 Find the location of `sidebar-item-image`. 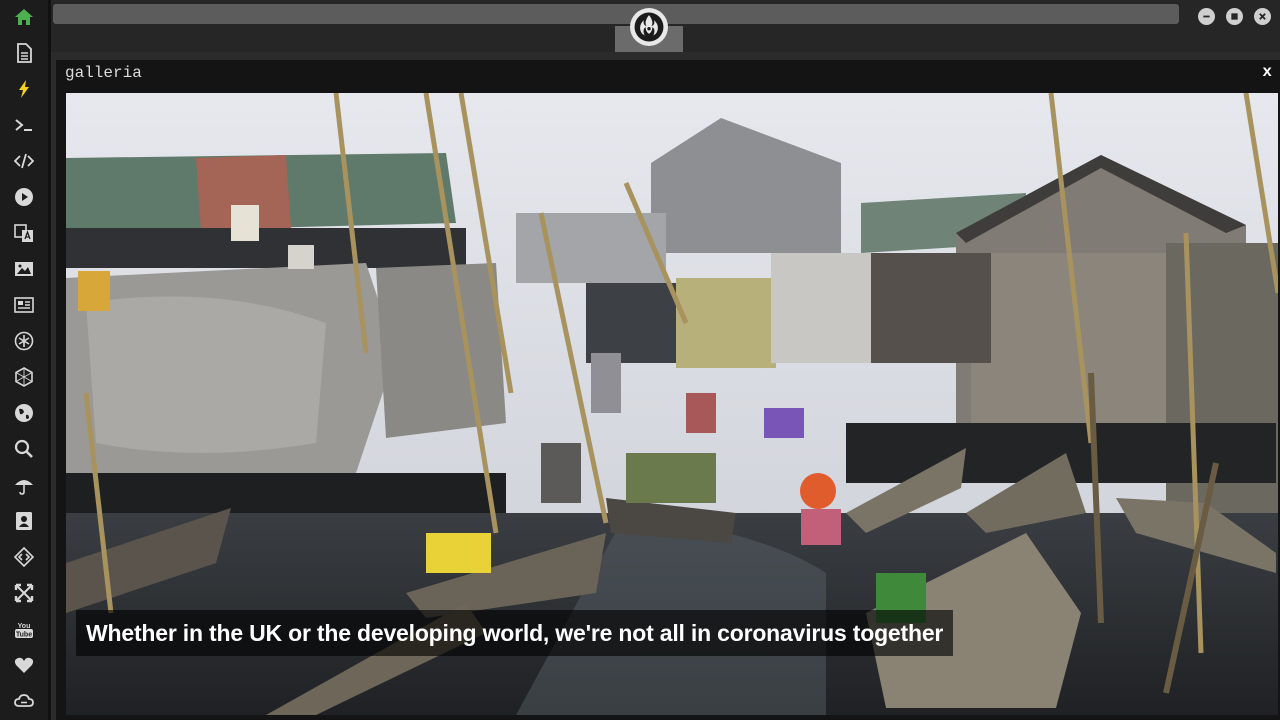

sidebar-item-image is located at coordinates (24, 269).